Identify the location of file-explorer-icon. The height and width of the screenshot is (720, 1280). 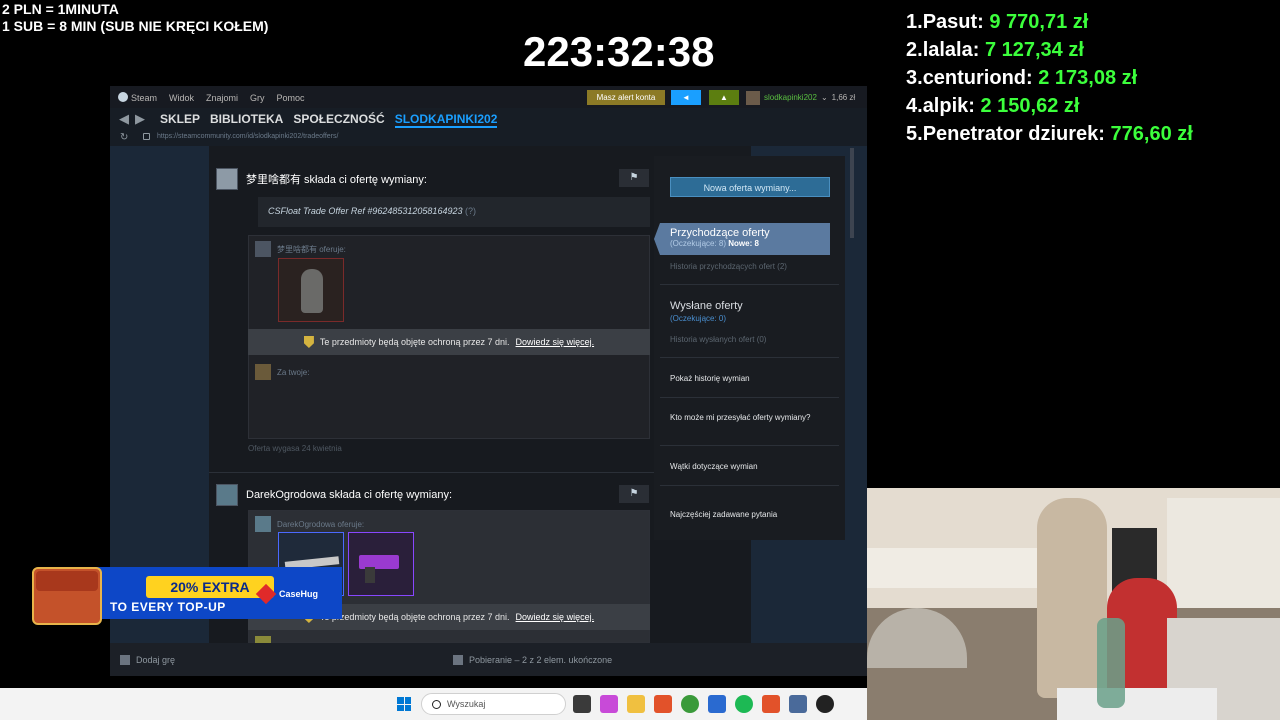
(636, 704).